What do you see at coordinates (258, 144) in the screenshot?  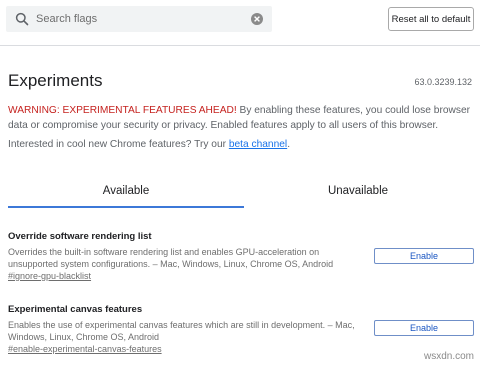 I see `beta-channel-link: beta channel` at bounding box center [258, 144].